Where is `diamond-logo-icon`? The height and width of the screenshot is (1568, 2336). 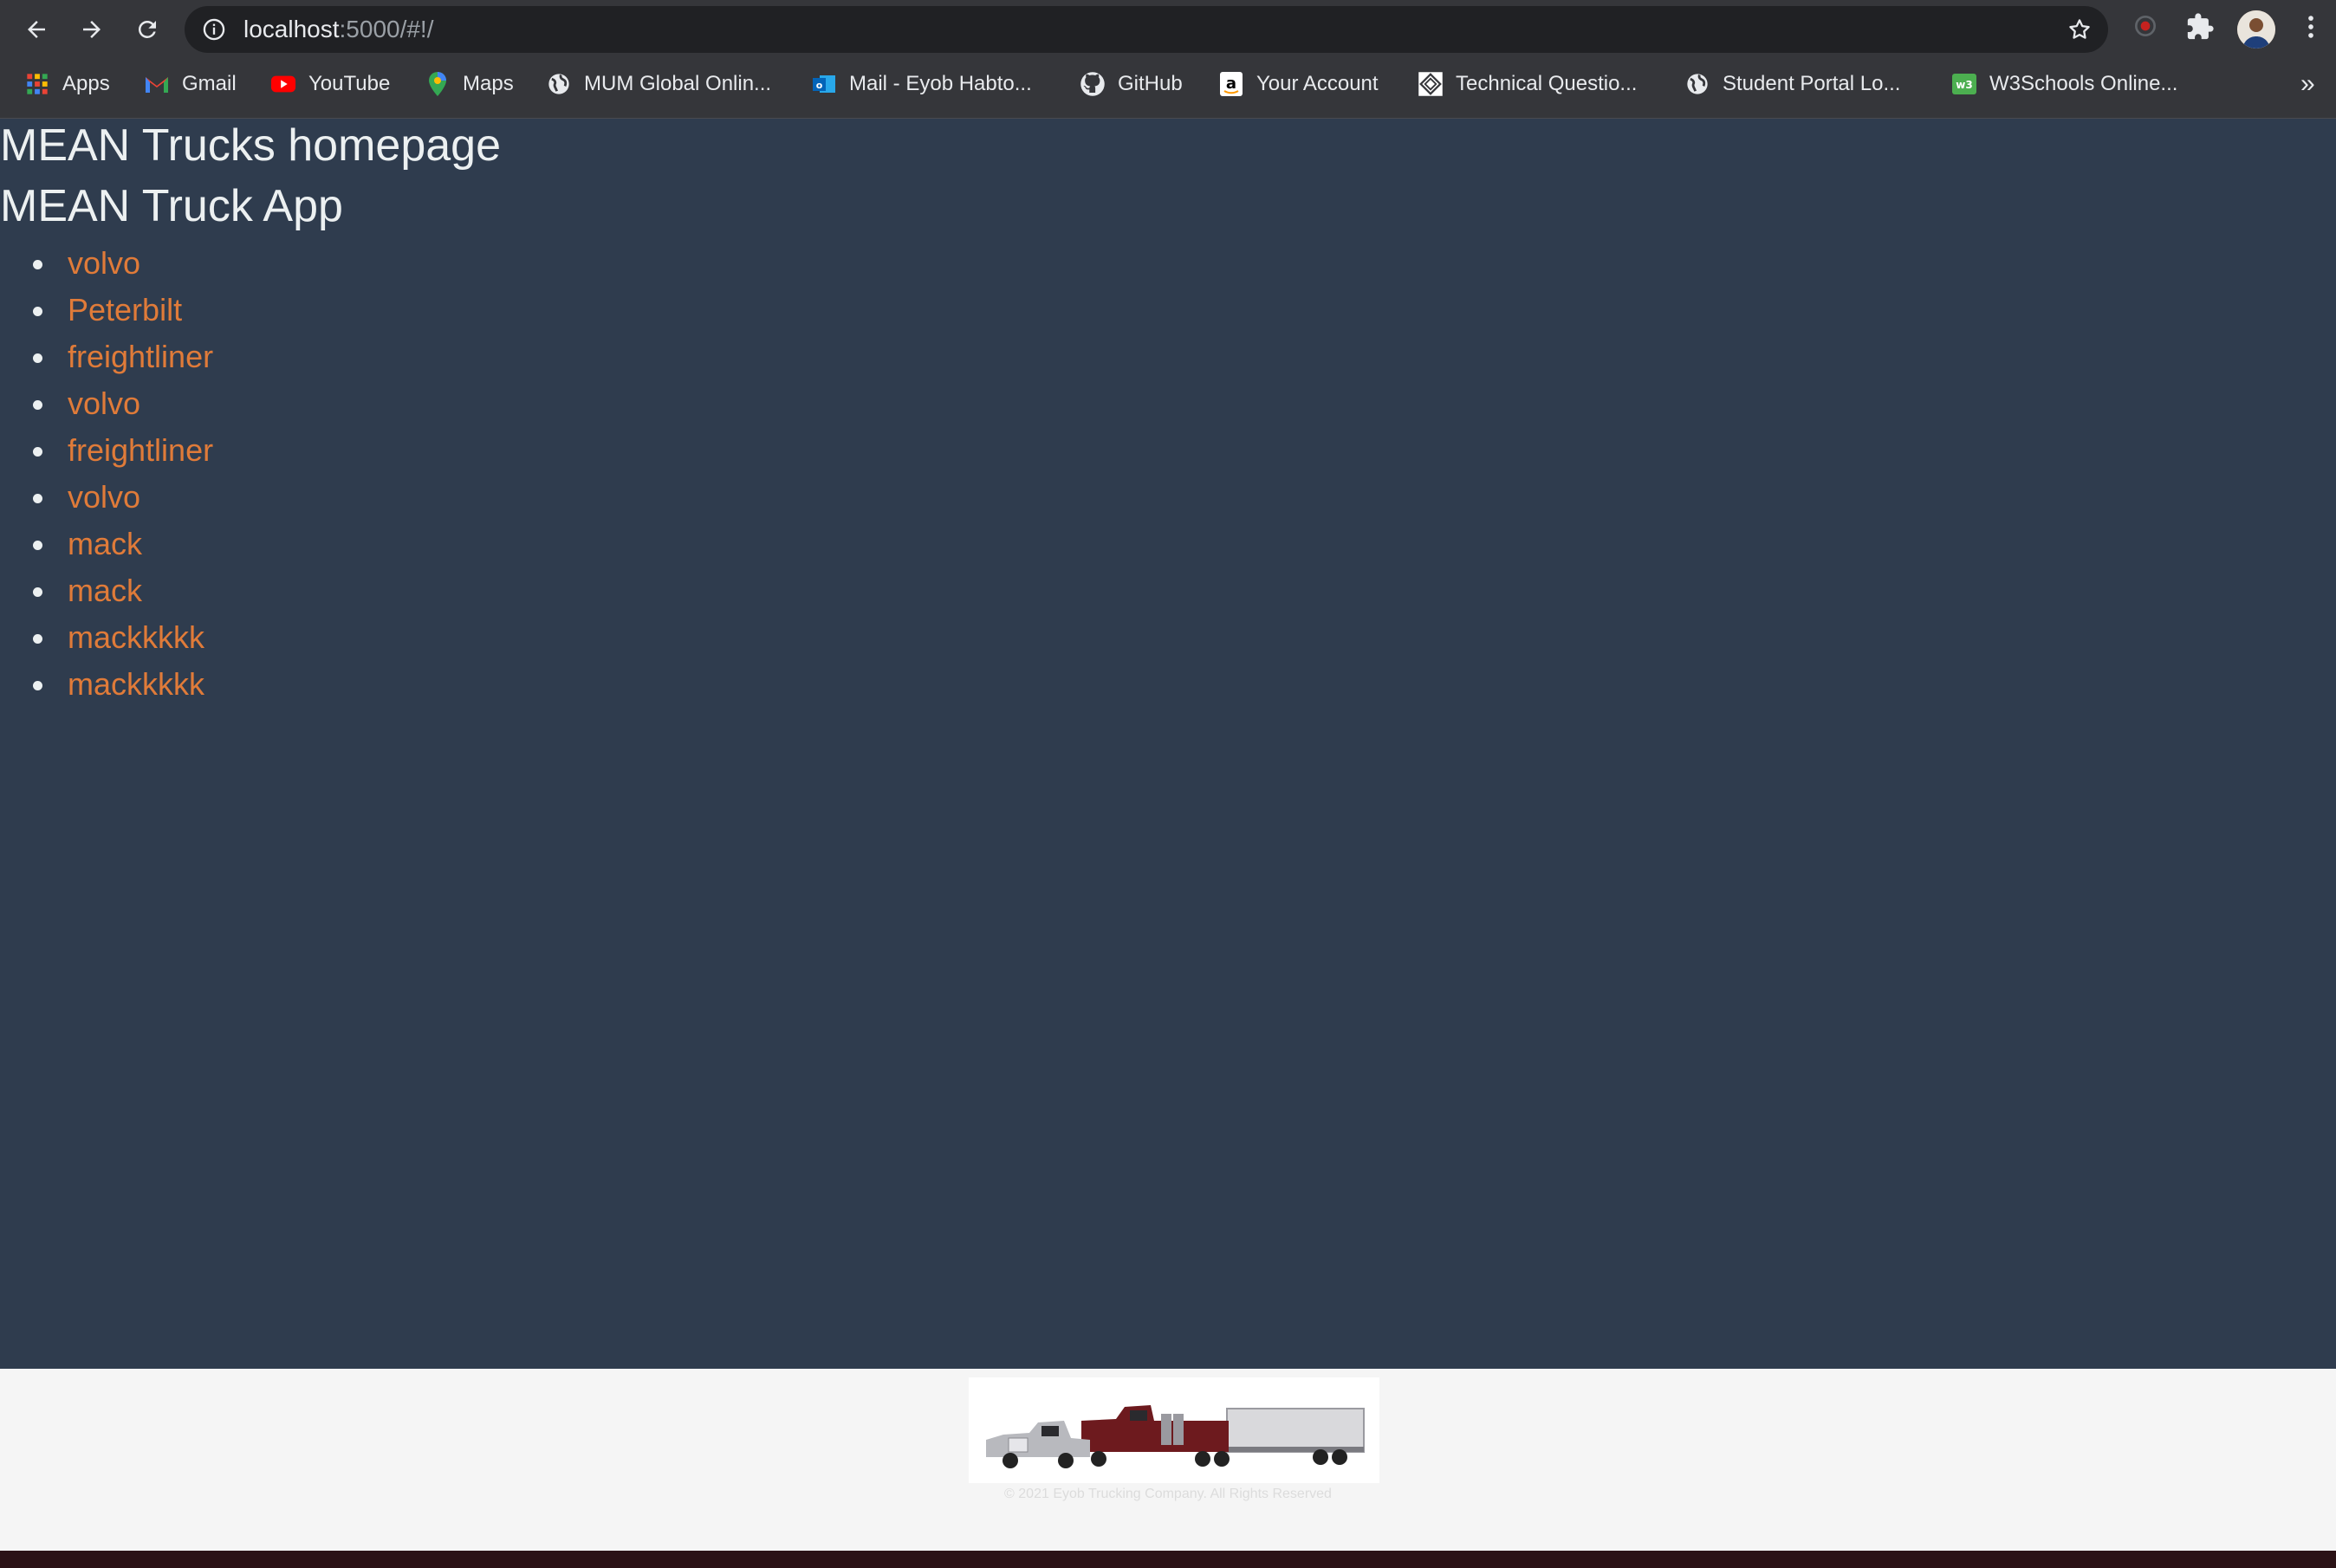 diamond-logo-icon is located at coordinates (1431, 84).